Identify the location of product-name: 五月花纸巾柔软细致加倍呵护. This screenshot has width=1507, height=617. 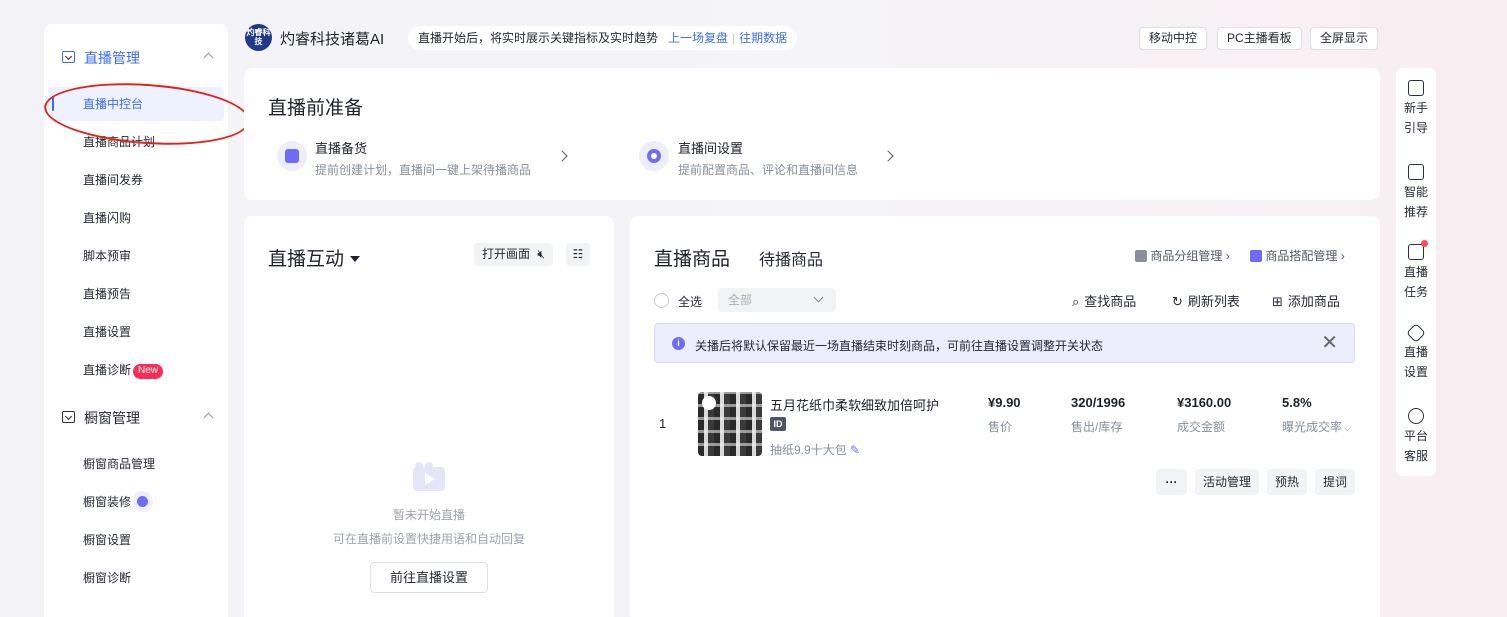
(854, 404).